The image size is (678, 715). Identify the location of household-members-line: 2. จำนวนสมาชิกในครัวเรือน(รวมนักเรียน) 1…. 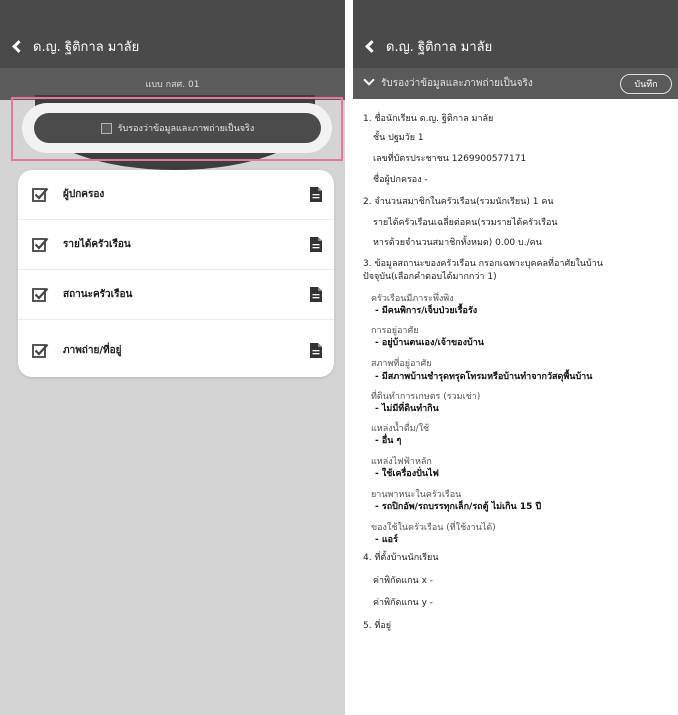
(458, 202).